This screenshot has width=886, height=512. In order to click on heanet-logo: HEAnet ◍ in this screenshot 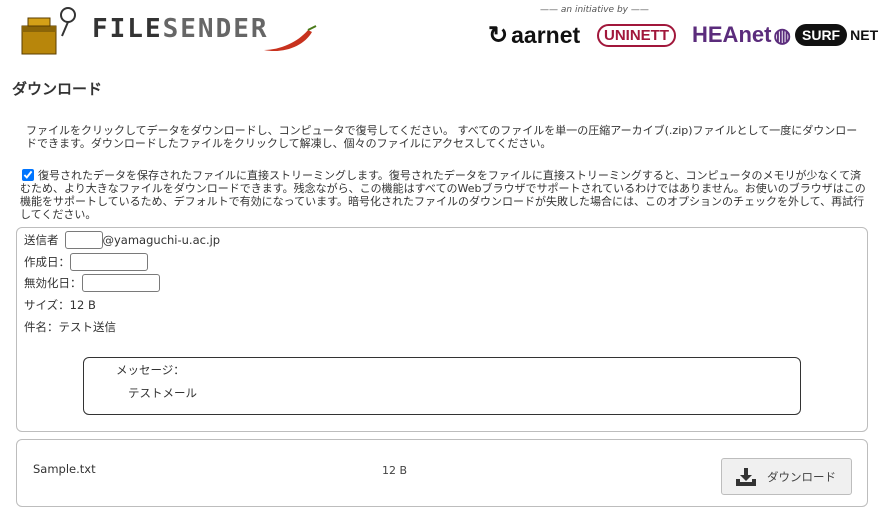, I will do `click(741, 35)`.